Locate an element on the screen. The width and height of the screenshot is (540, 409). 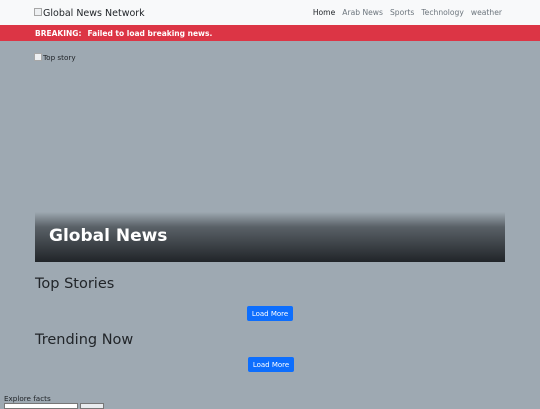
hero-caption: Global News is located at coordinates (270, 237).